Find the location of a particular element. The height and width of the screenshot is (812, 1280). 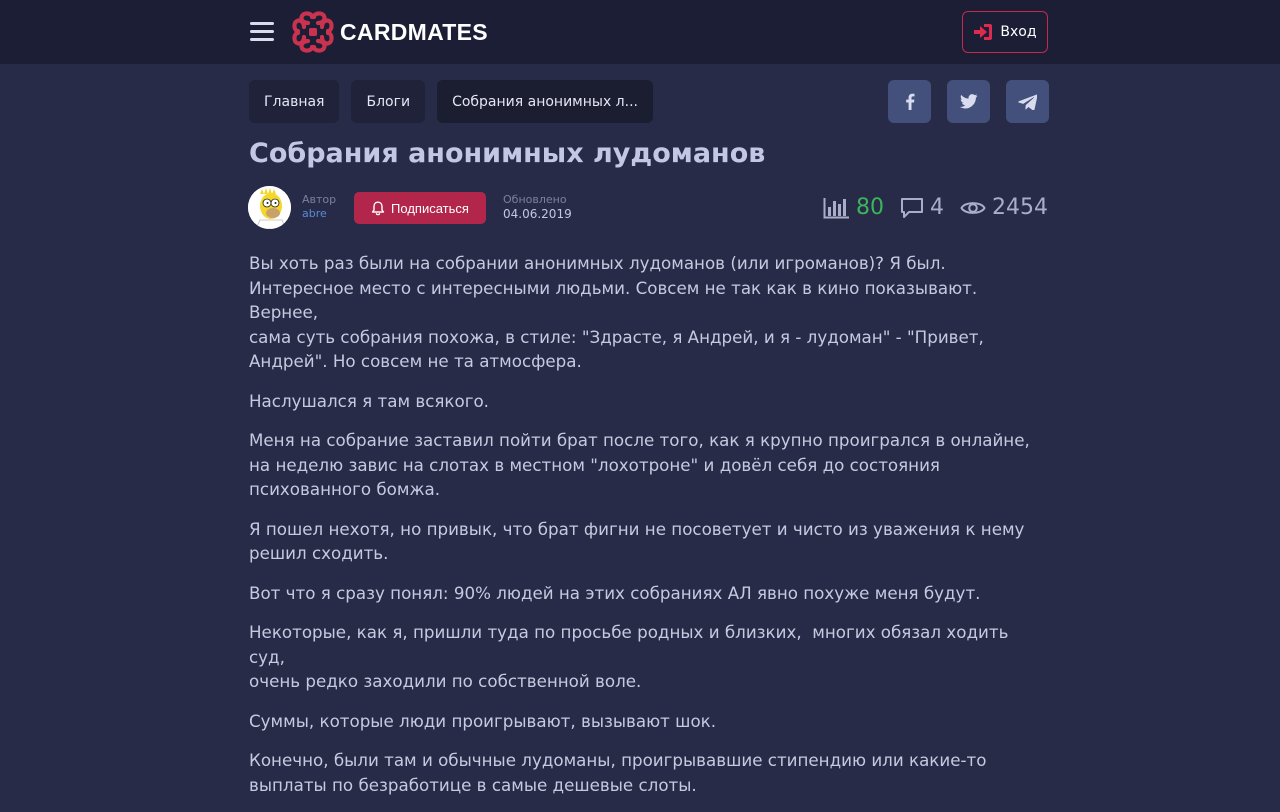

avatar is located at coordinates (269, 207).